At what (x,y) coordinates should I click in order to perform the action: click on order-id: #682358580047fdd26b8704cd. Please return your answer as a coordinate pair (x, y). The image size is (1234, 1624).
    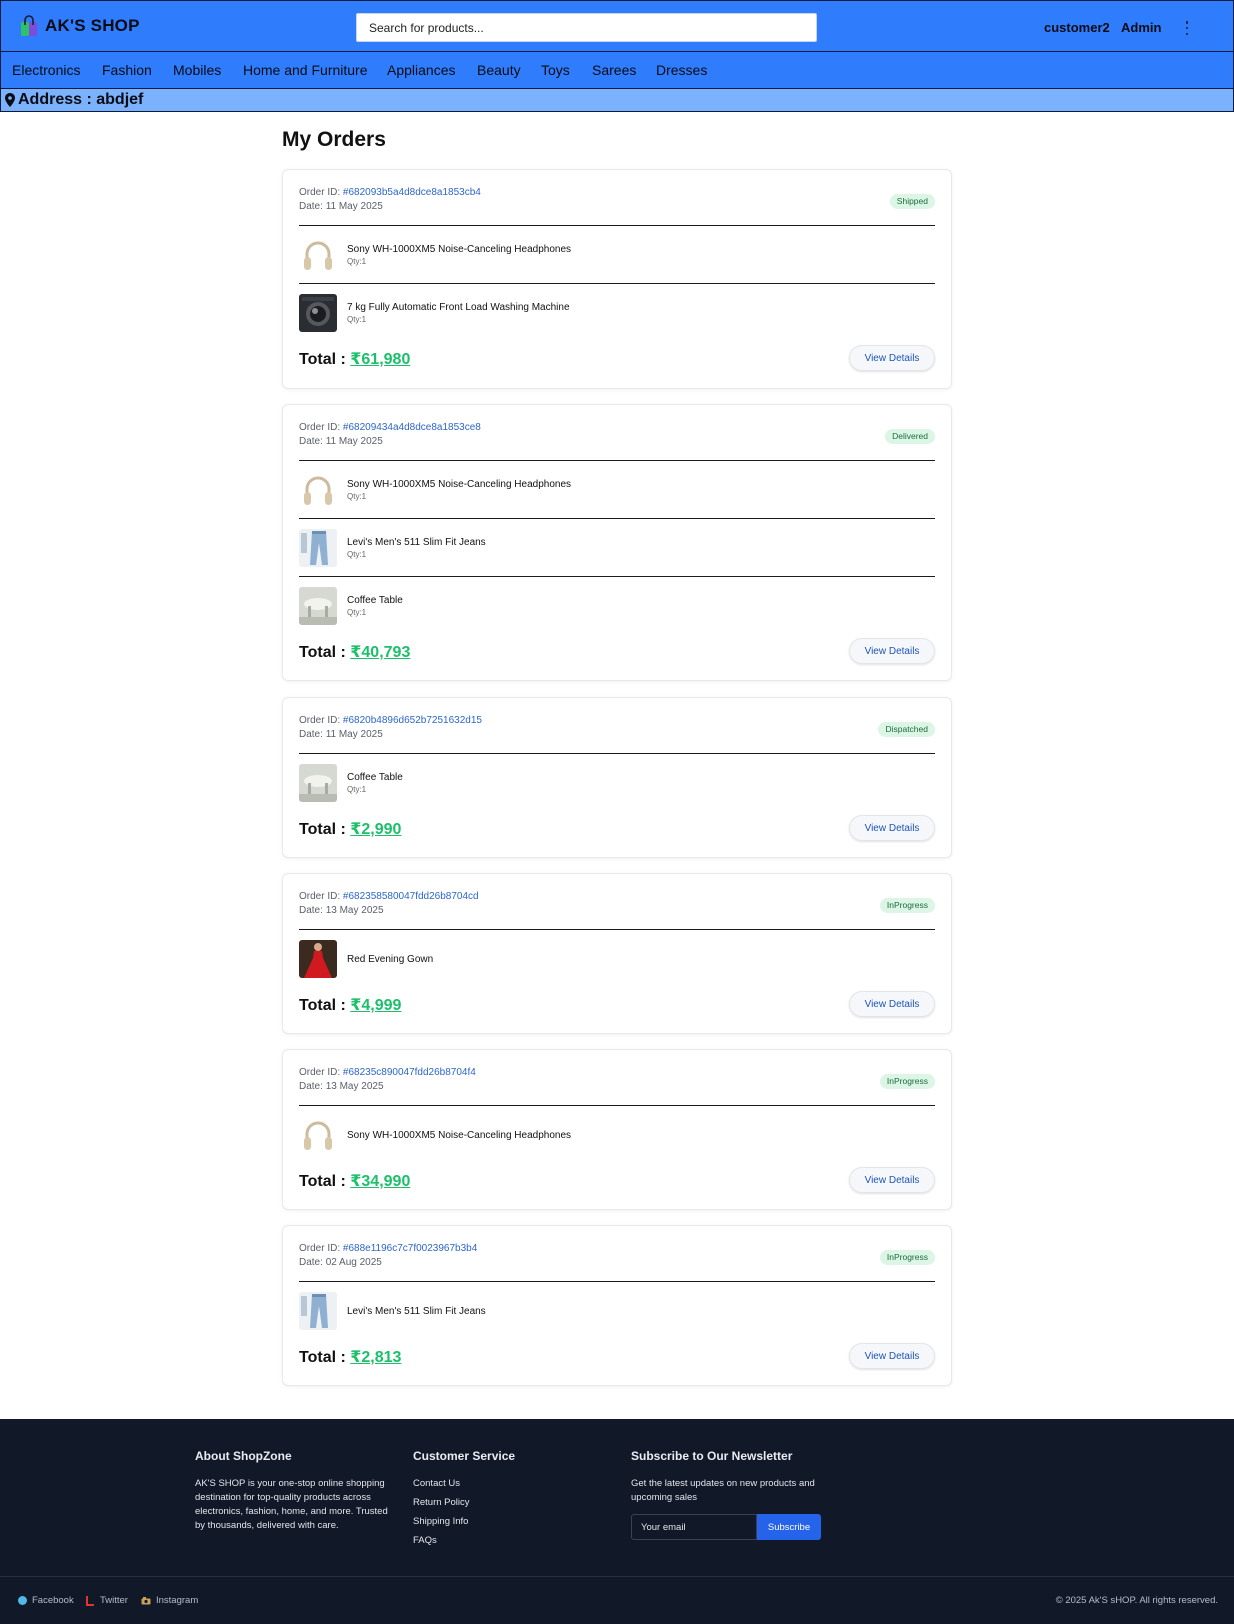
    Looking at the image, I should click on (411, 896).